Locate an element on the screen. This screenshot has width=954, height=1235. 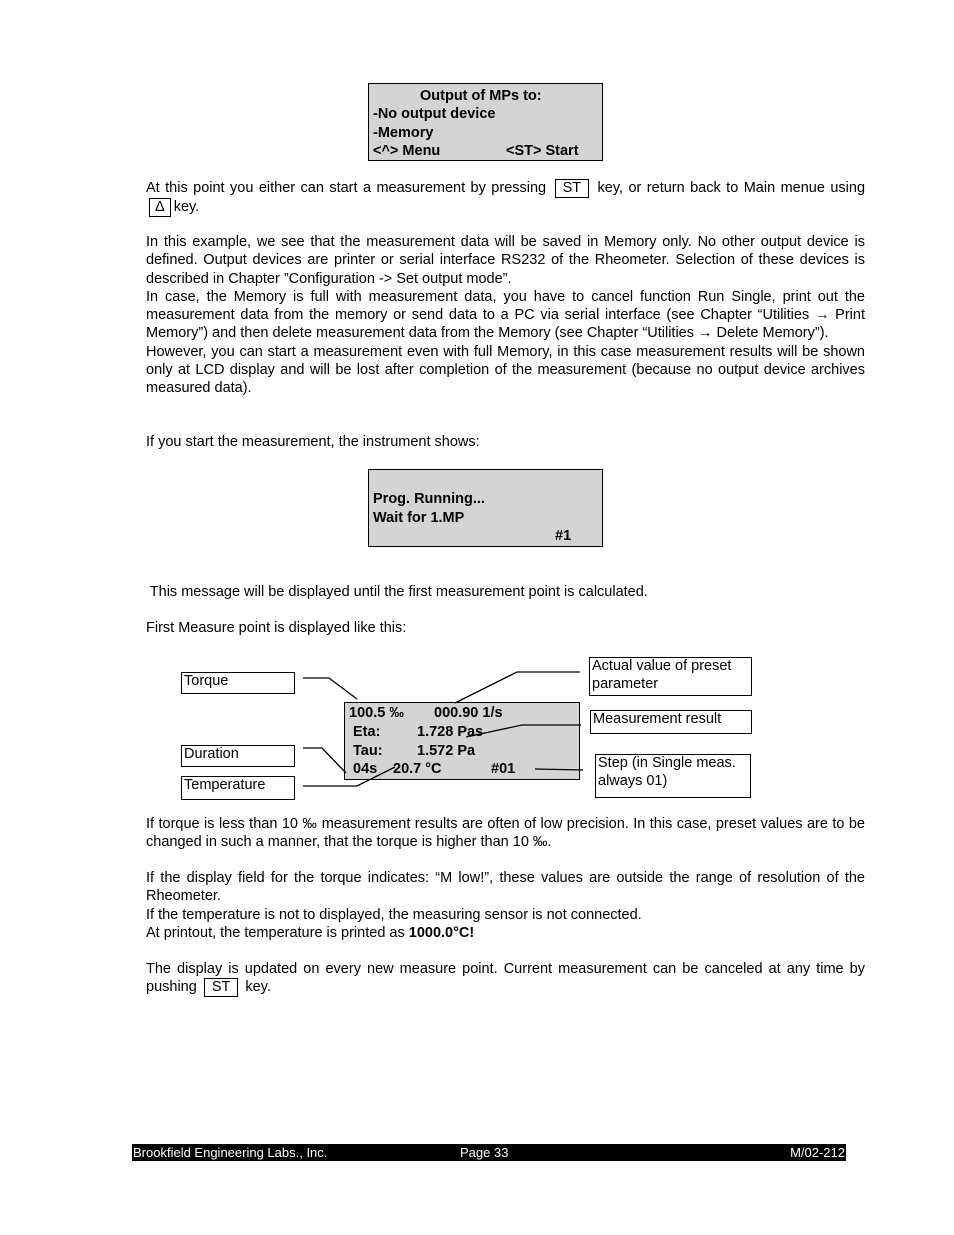
leader-result is located at coordinates (523, 731).